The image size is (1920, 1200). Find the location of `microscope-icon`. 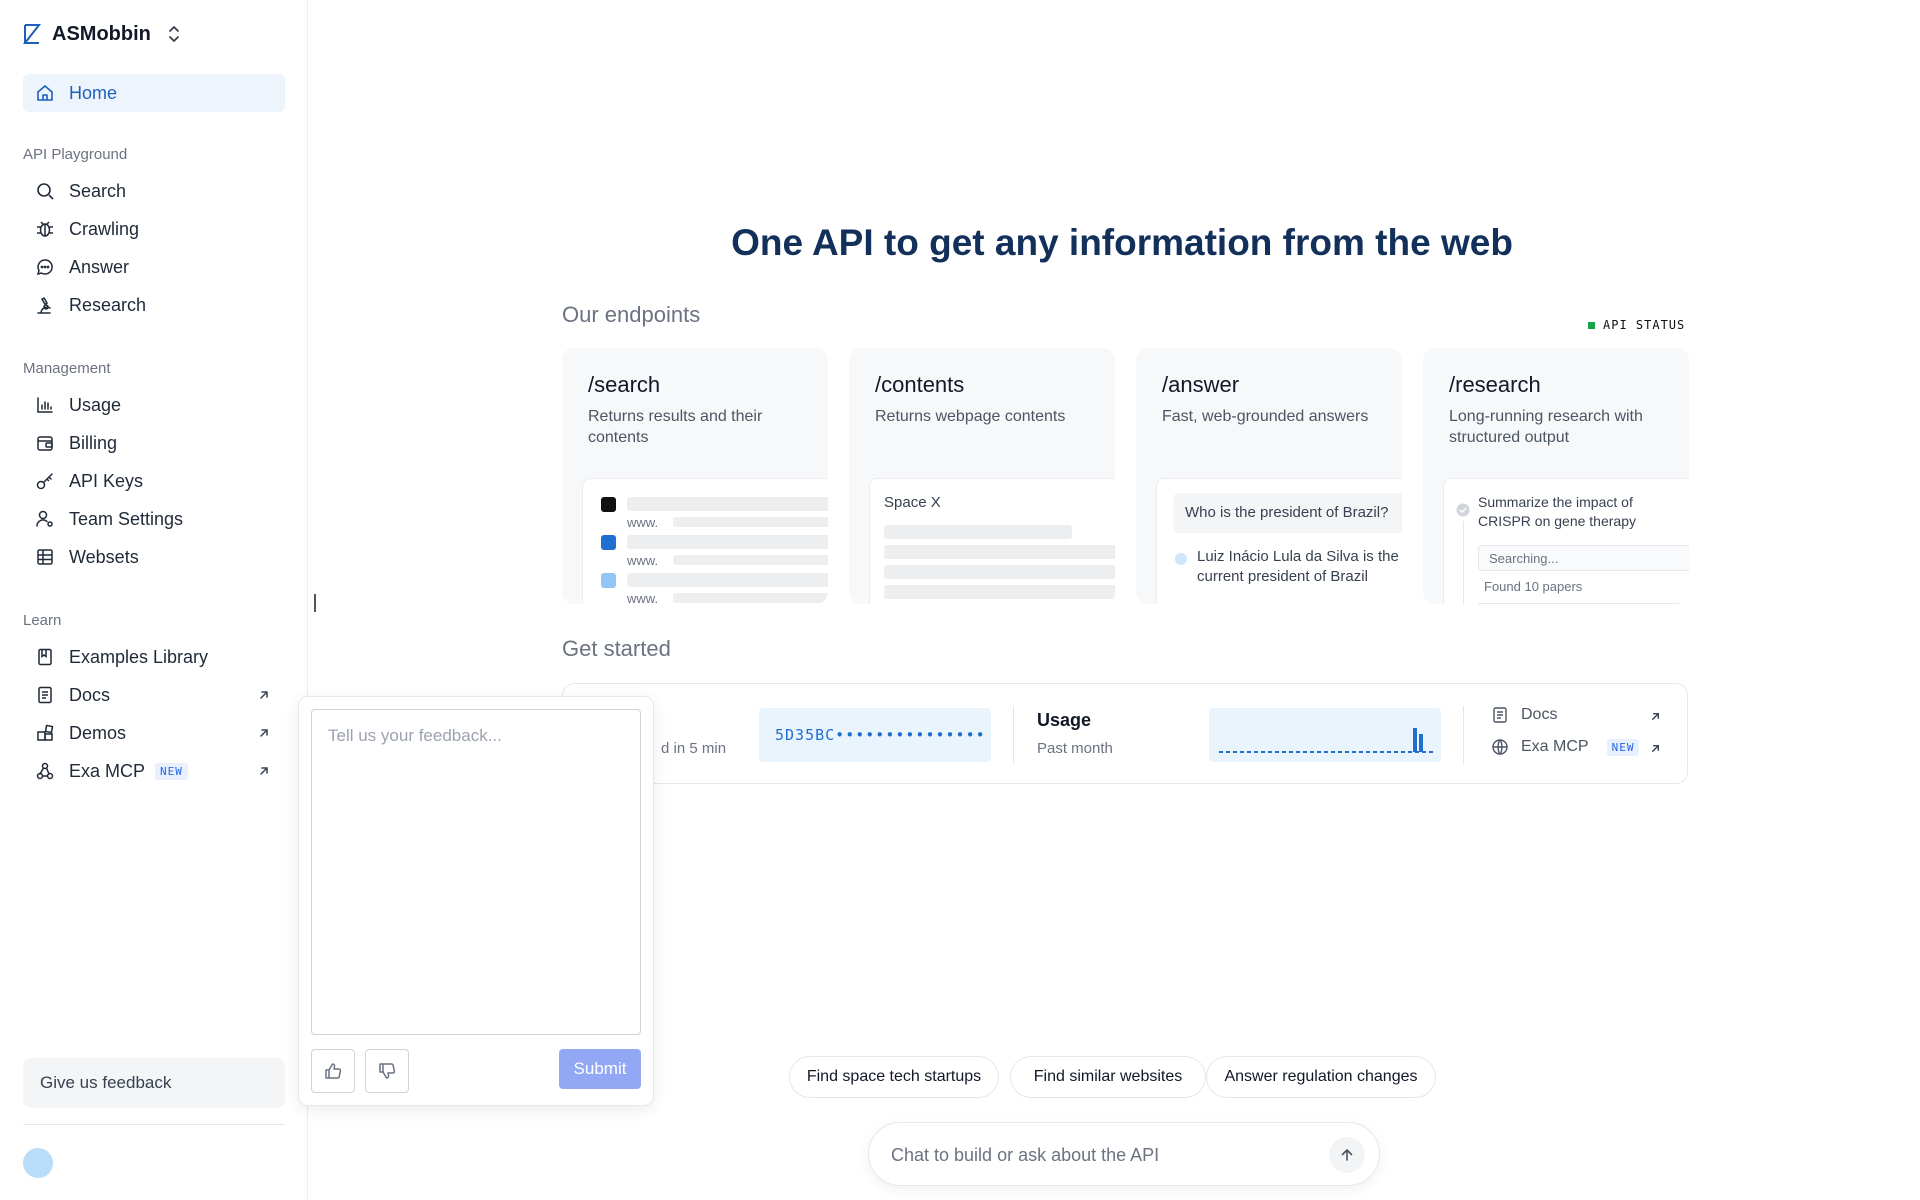

microscope-icon is located at coordinates (44, 305).